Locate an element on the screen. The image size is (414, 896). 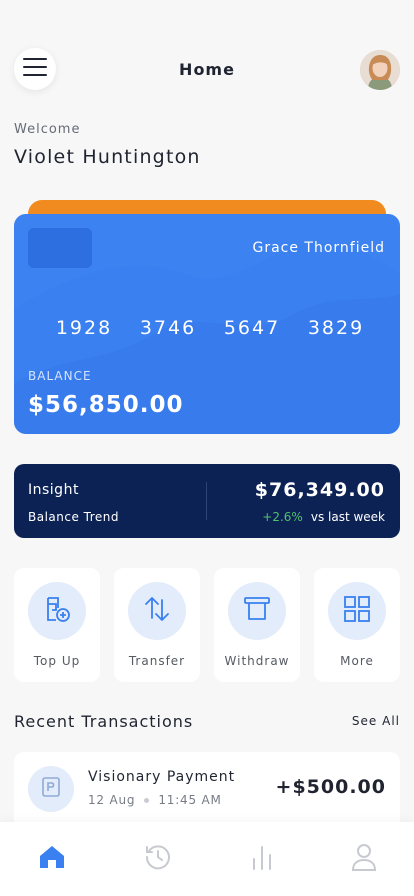
insight-divider is located at coordinates (206, 501).